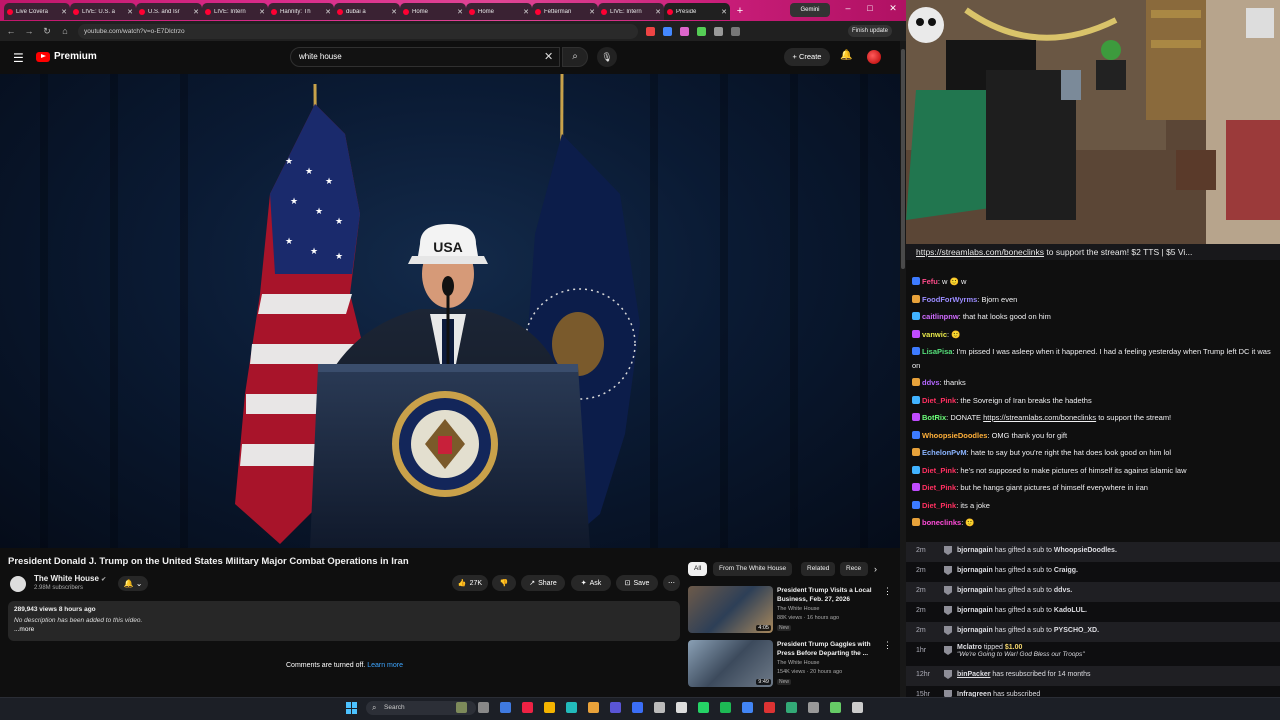  What do you see at coordinates (870, 8) in the screenshot?
I see `maximize-button: □` at bounding box center [870, 8].